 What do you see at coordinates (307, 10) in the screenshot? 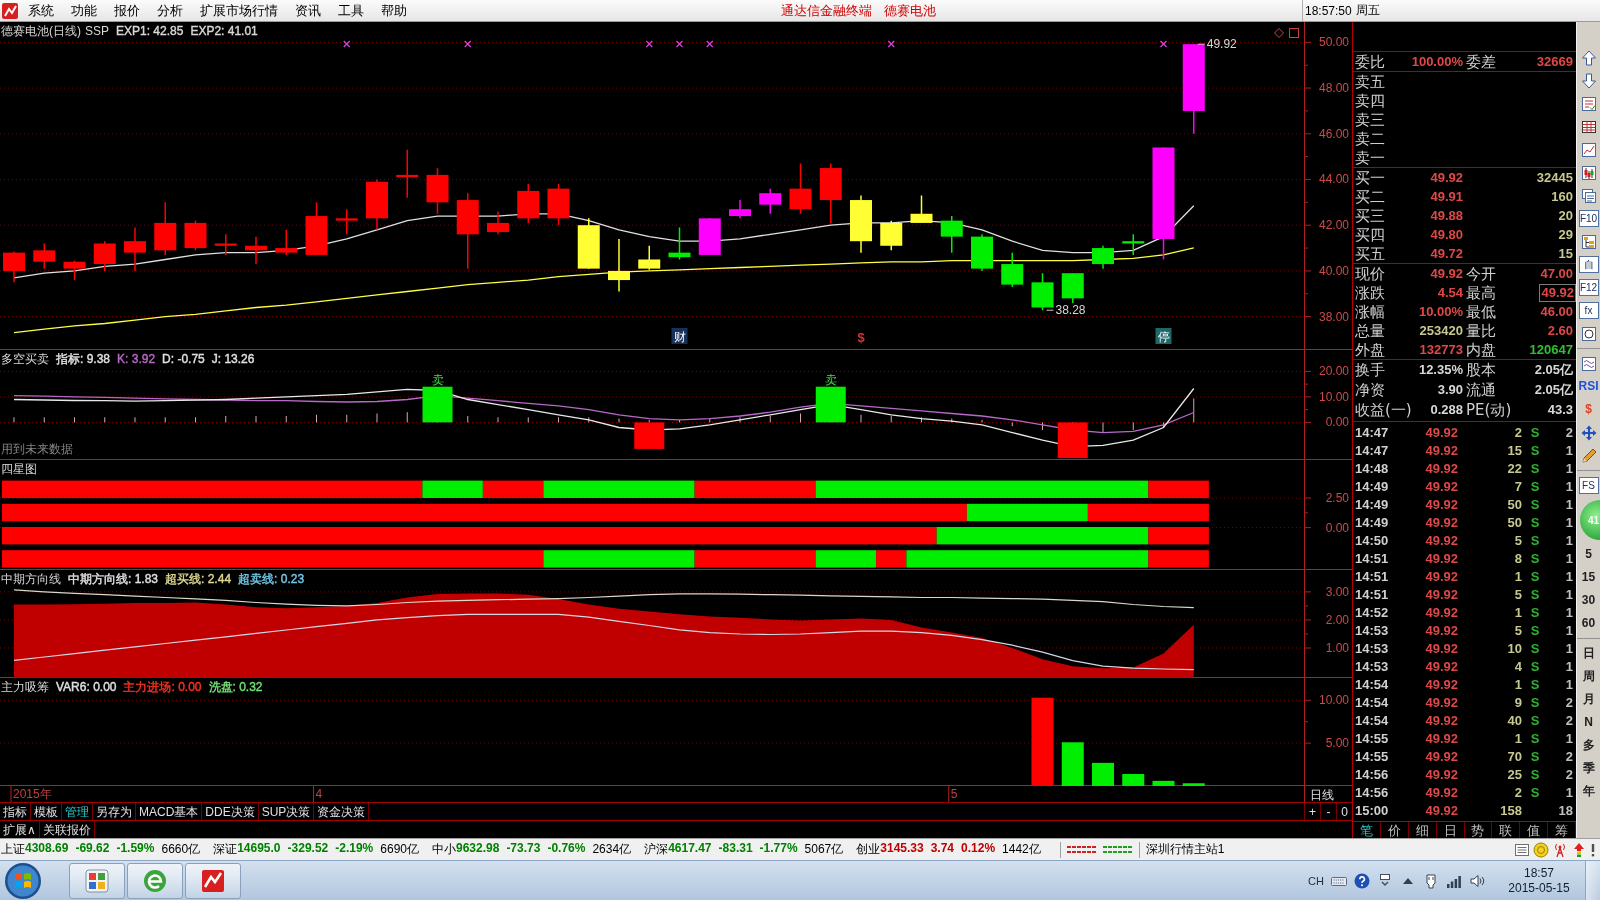
I see `menu-item: 资讯` at bounding box center [307, 10].